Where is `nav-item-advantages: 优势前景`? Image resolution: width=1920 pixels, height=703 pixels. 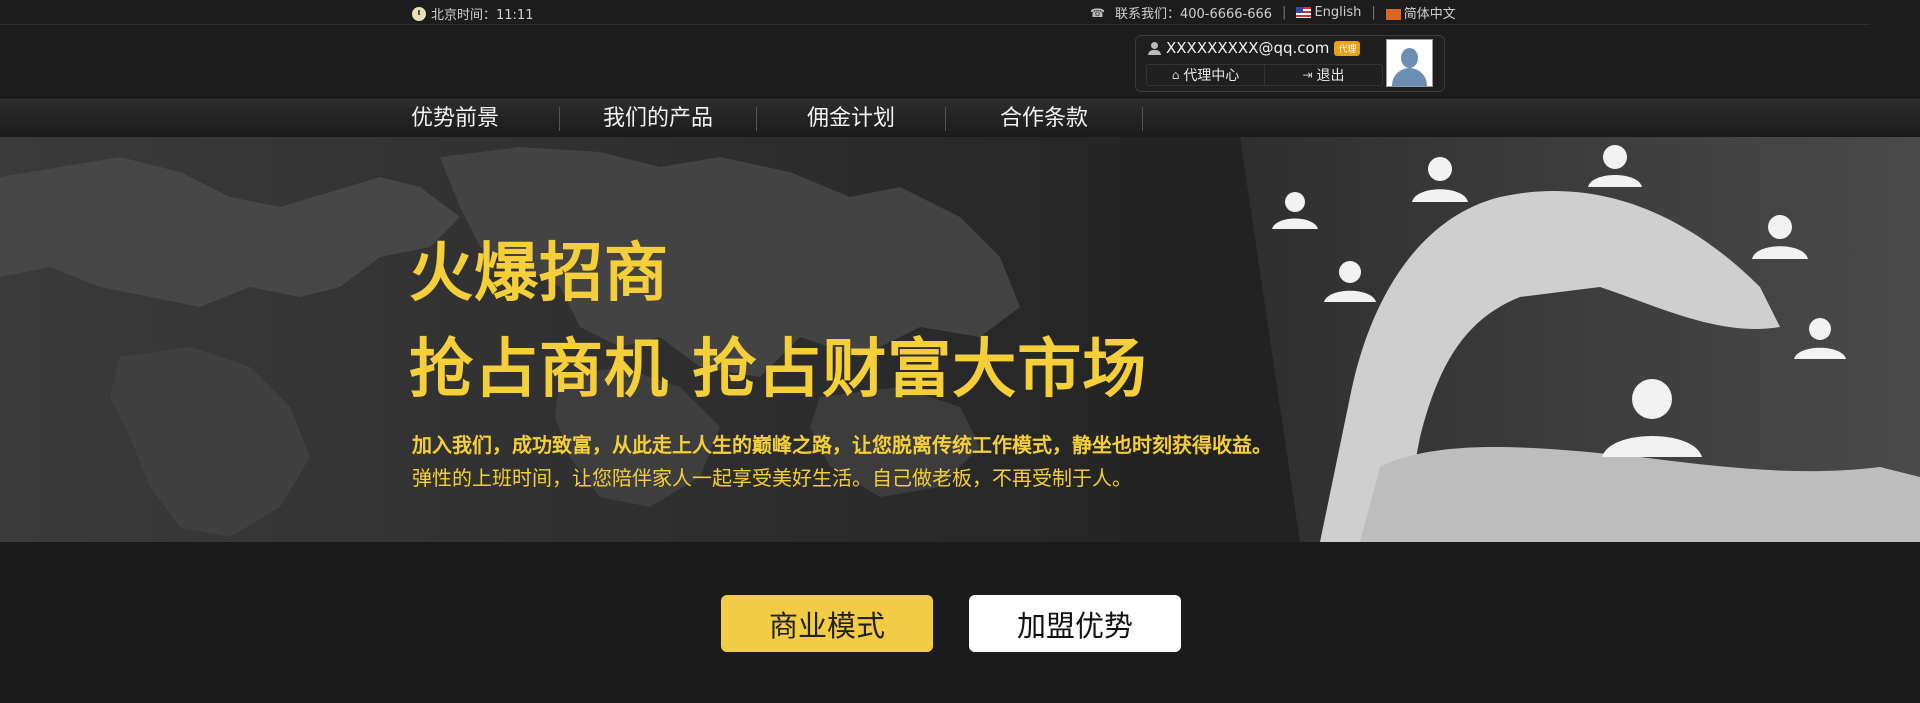 nav-item-advantages: 优势前景 is located at coordinates (485, 119).